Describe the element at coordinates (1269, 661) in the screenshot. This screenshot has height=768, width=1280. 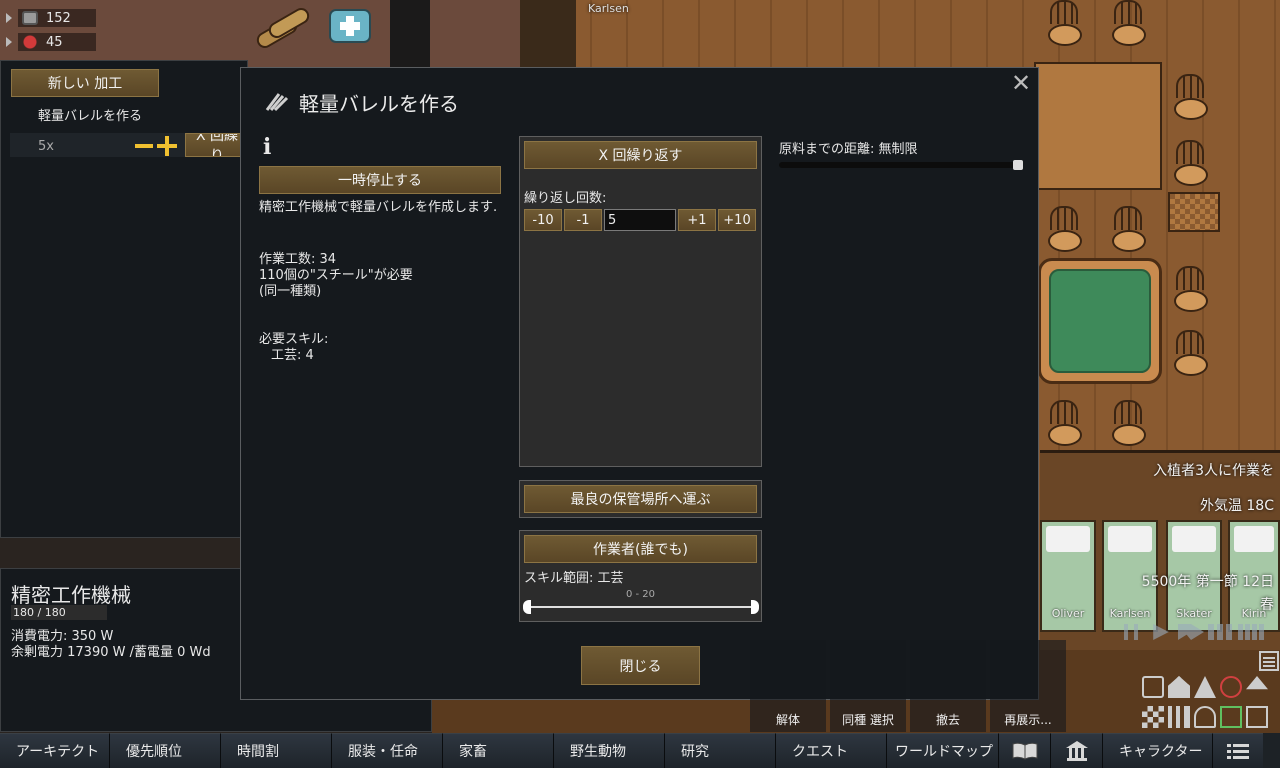
I see `tasks-icon` at that location.